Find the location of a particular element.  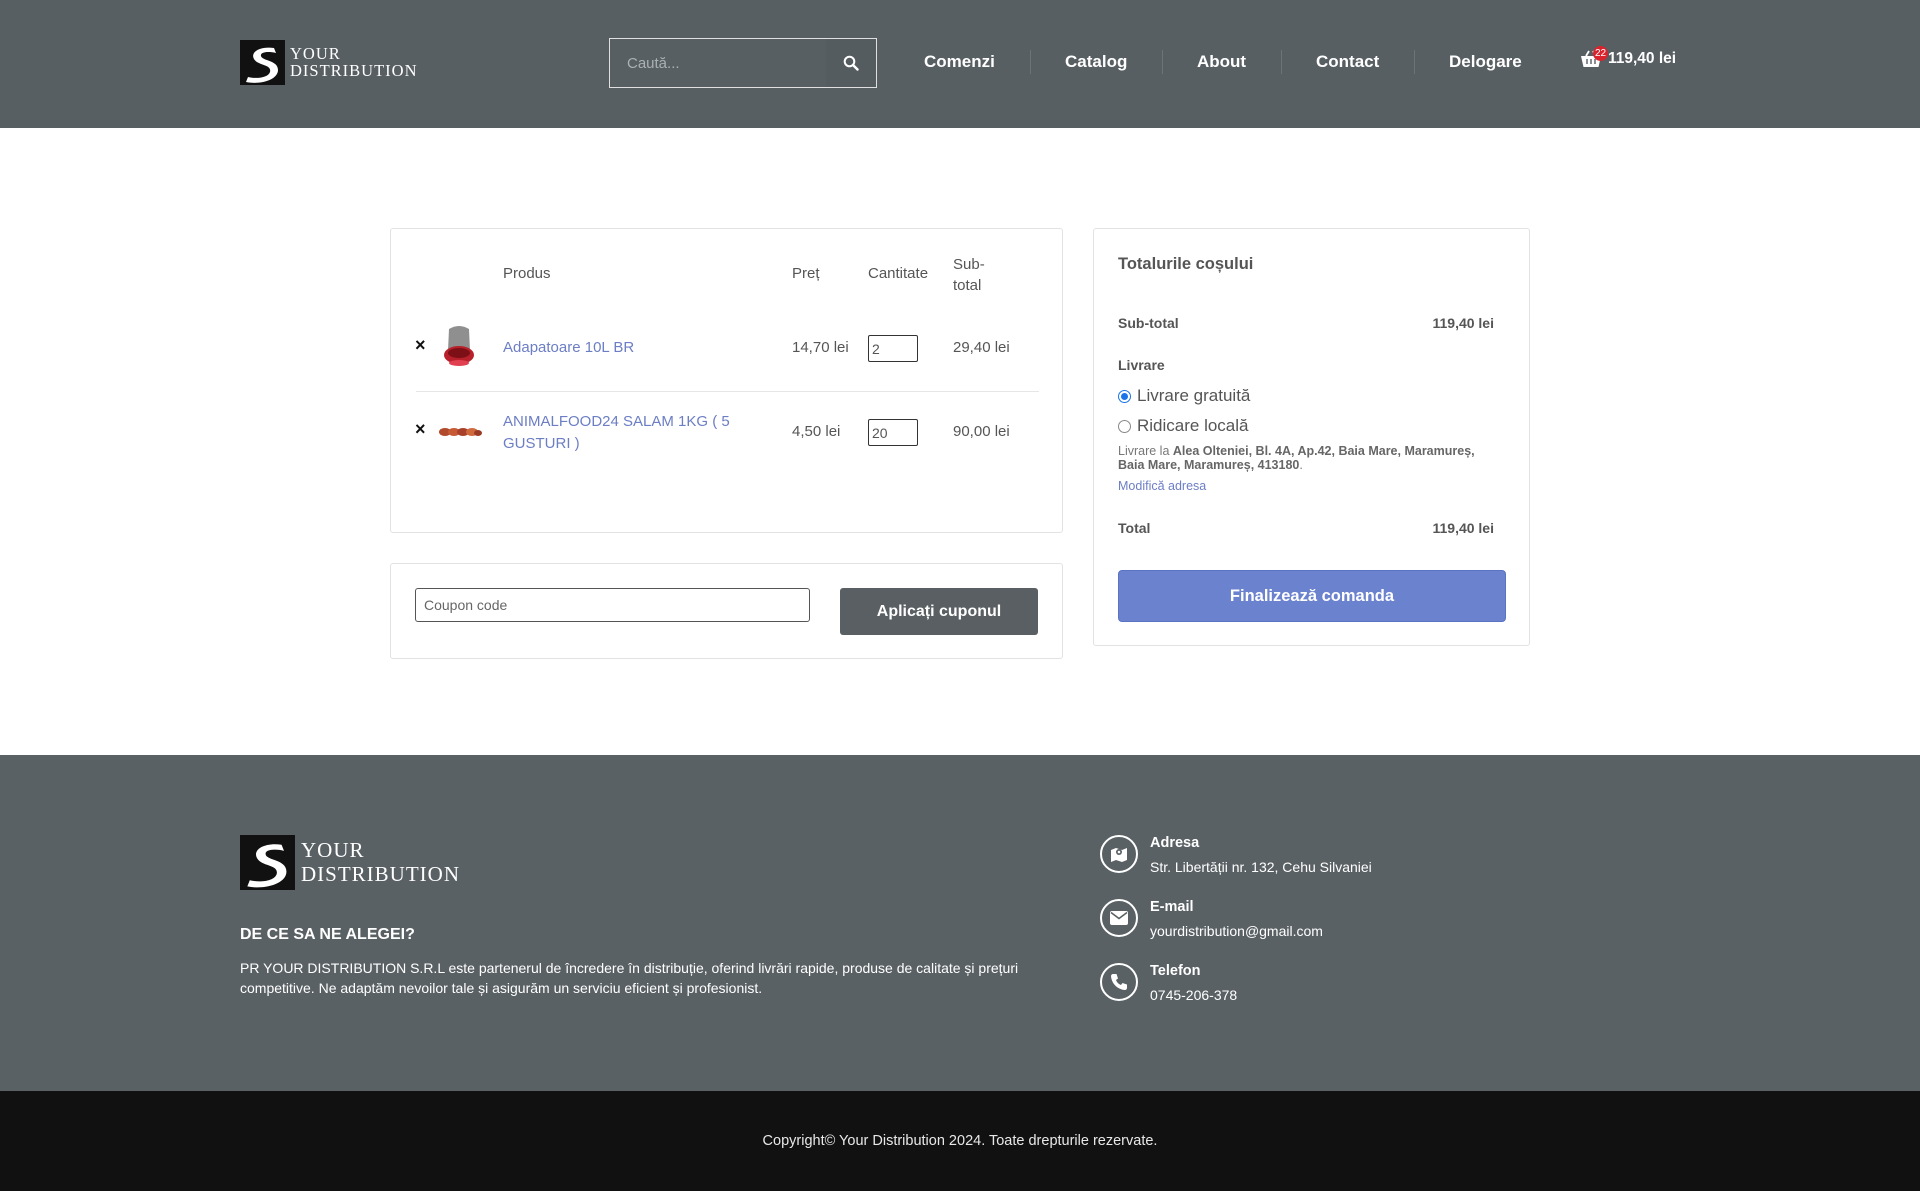

coupon-input is located at coordinates (612, 605).